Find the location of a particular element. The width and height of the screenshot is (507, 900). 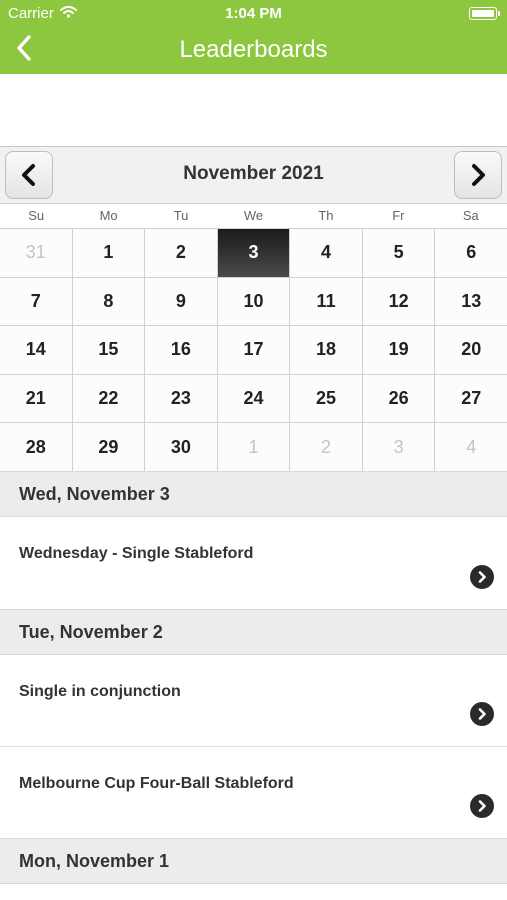

weekday-header-row: Su Mo Tu We Th Fr Sa is located at coordinates (253, 215).